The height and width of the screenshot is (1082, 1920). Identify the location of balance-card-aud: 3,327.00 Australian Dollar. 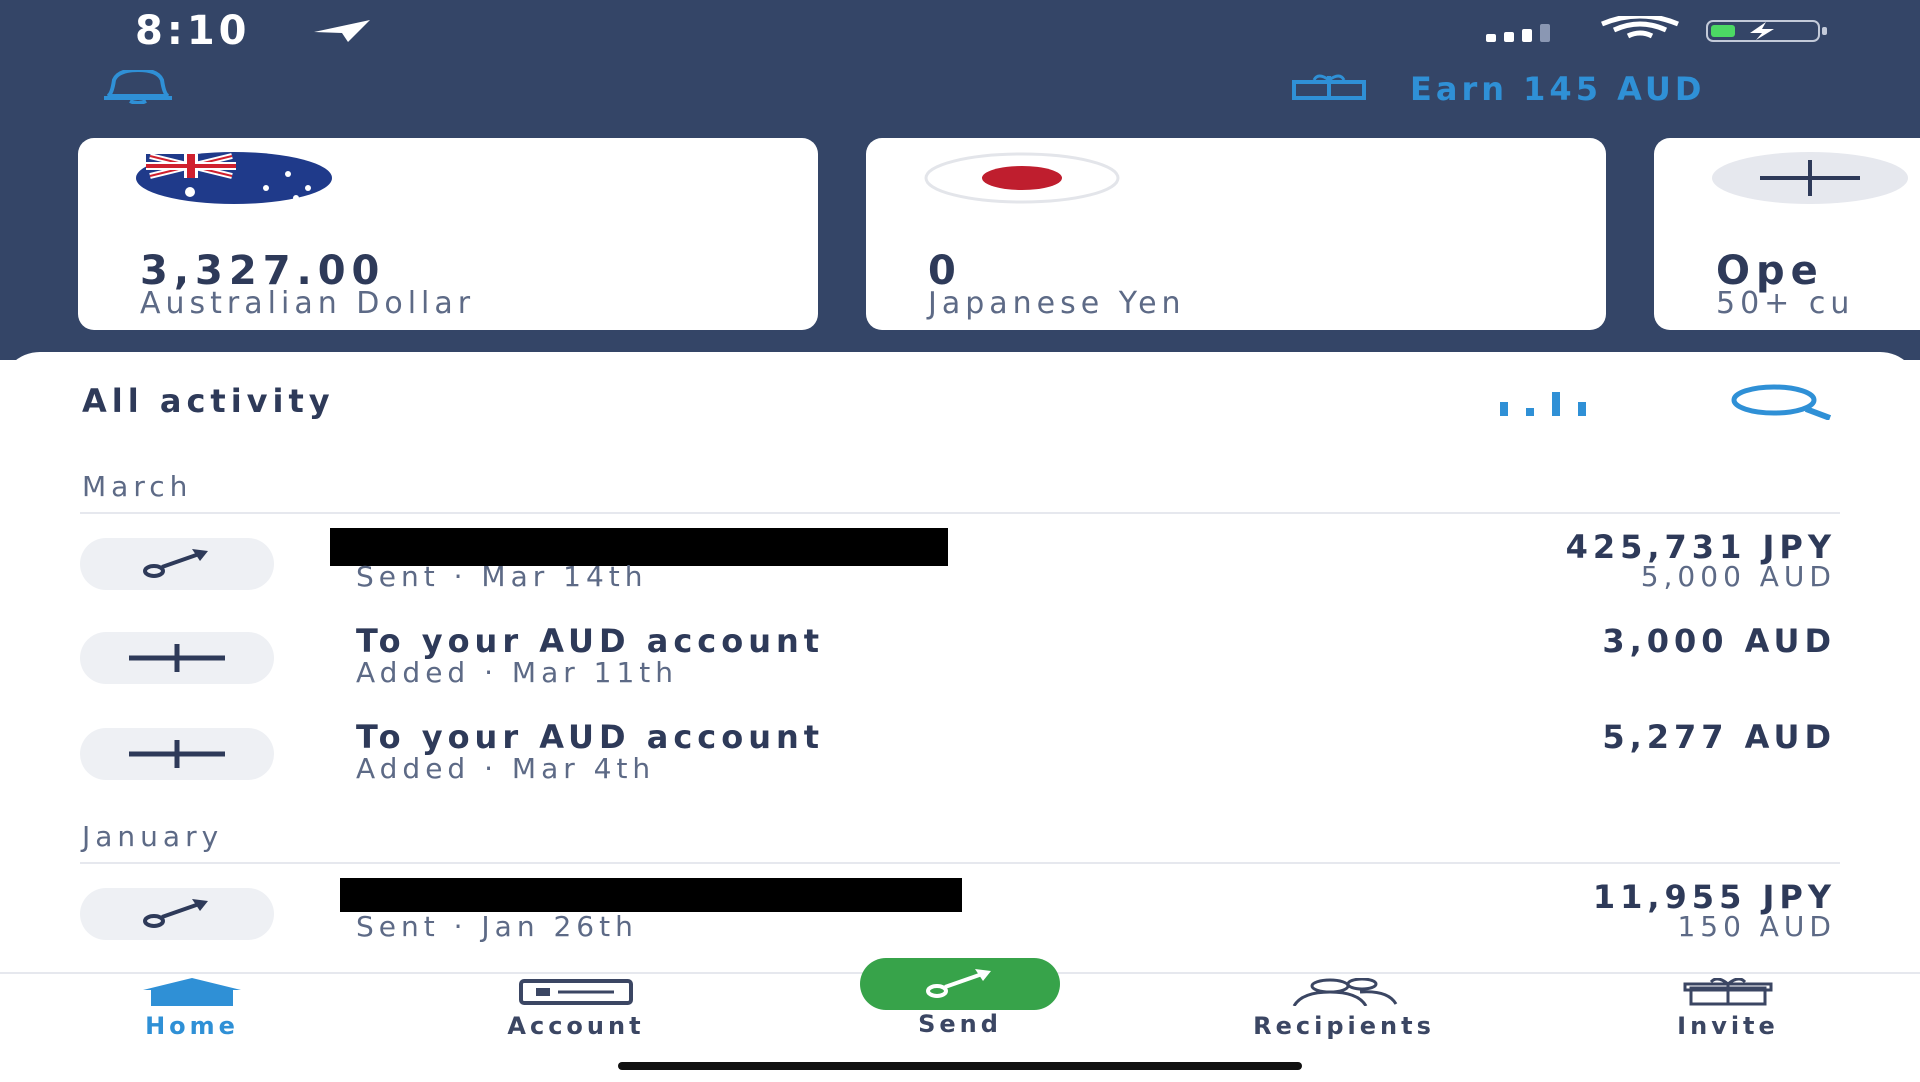
(448, 234).